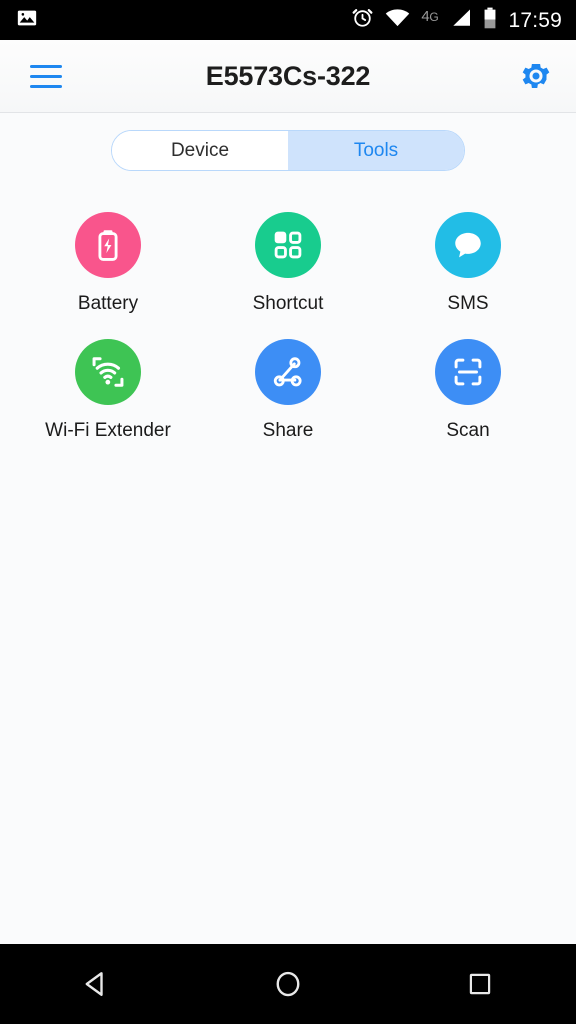  Describe the element at coordinates (460, 20) in the screenshot. I see `cellular-signal-icon` at that location.